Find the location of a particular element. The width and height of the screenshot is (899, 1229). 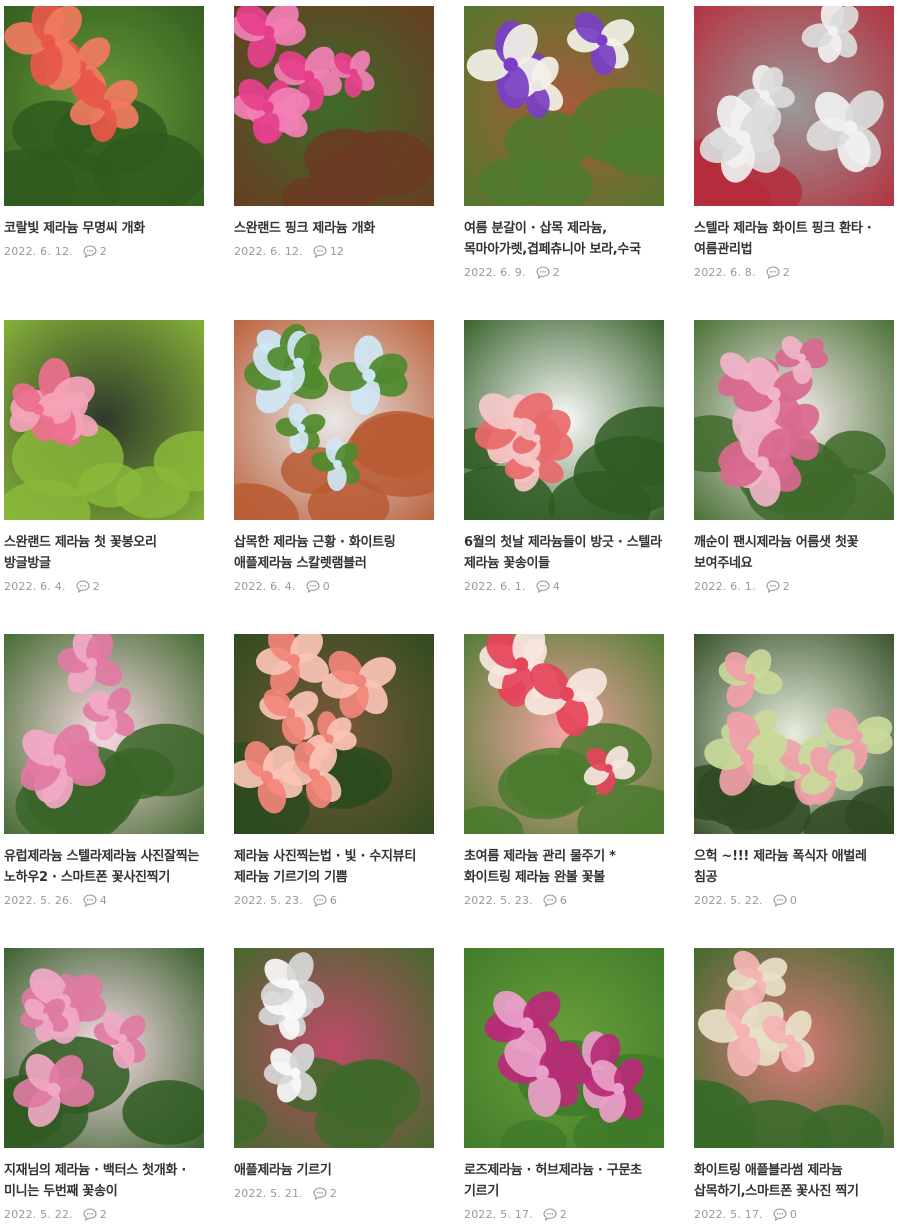

post-date: 2022. 6. 9. is located at coordinates (495, 272).